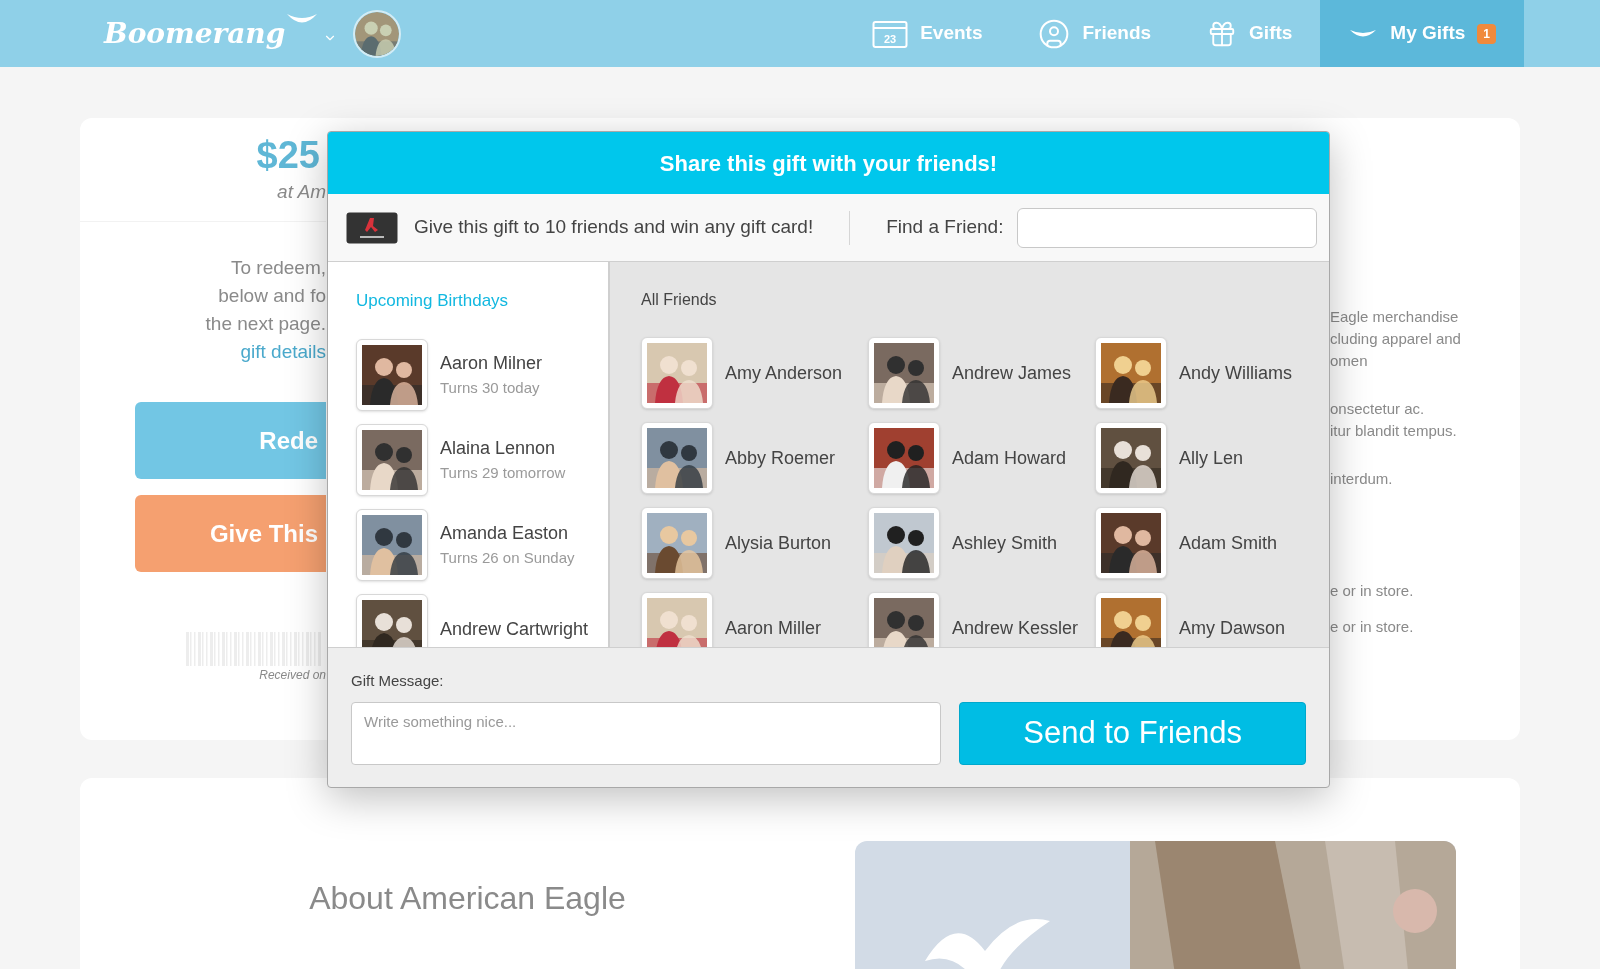 Image resolution: width=1600 pixels, height=969 pixels. I want to click on friend-name: Amy Dawson, so click(1232, 628).